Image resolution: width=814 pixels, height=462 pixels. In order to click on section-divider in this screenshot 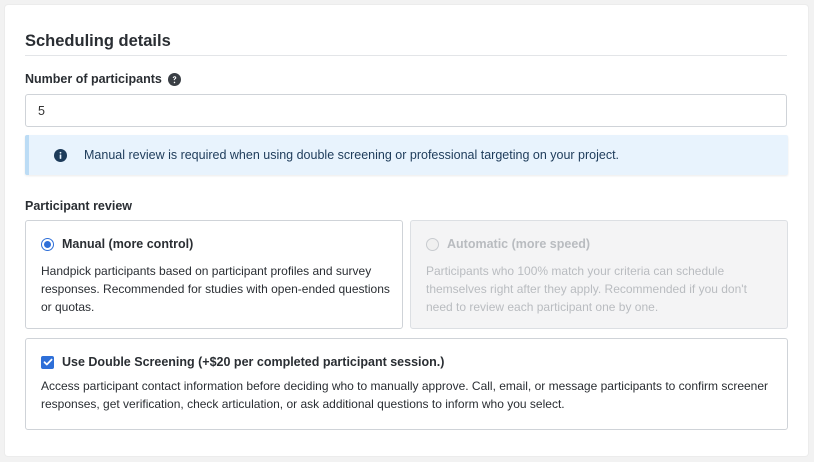, I will do `click(406, 55)`.